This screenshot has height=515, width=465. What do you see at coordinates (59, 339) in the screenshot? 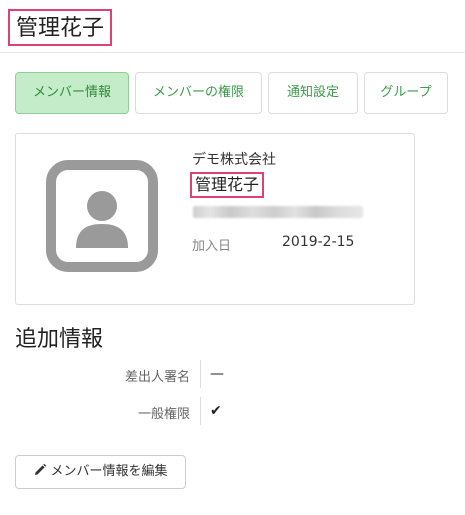
I see `additional-info-title: 追加情報` at bounding box center [59, 339].